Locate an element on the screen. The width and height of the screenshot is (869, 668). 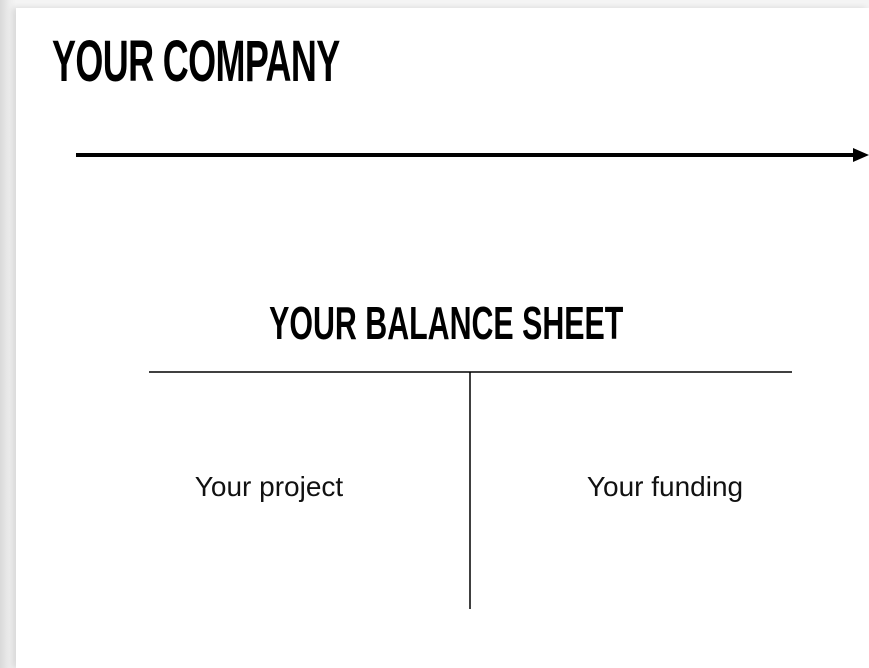
your-funding-label: Your funding is located at coordinates (665, 486).